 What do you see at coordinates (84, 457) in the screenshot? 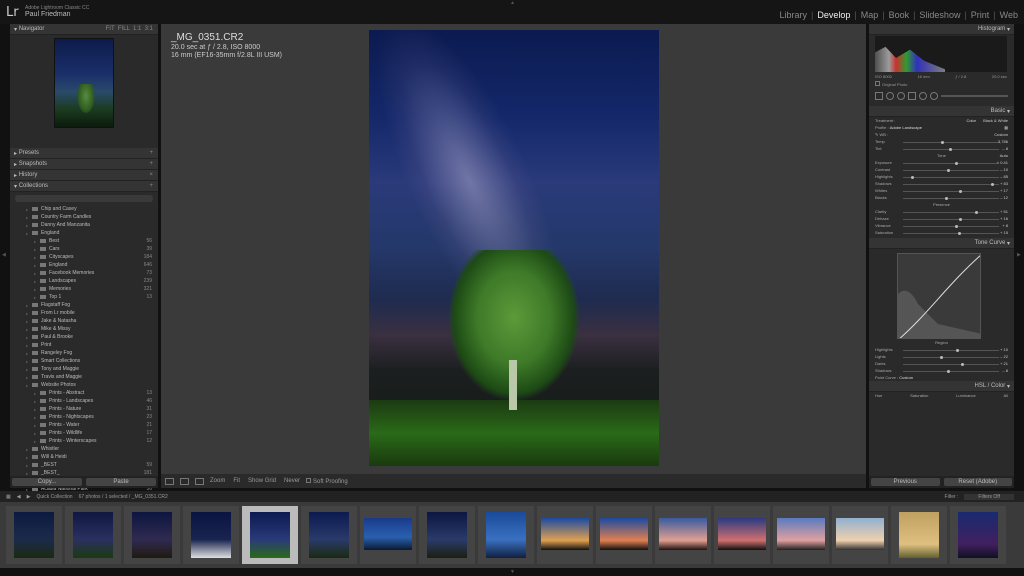
I see `collection-item: ▸ Will & Heidi` at bounding box center [84, 457].